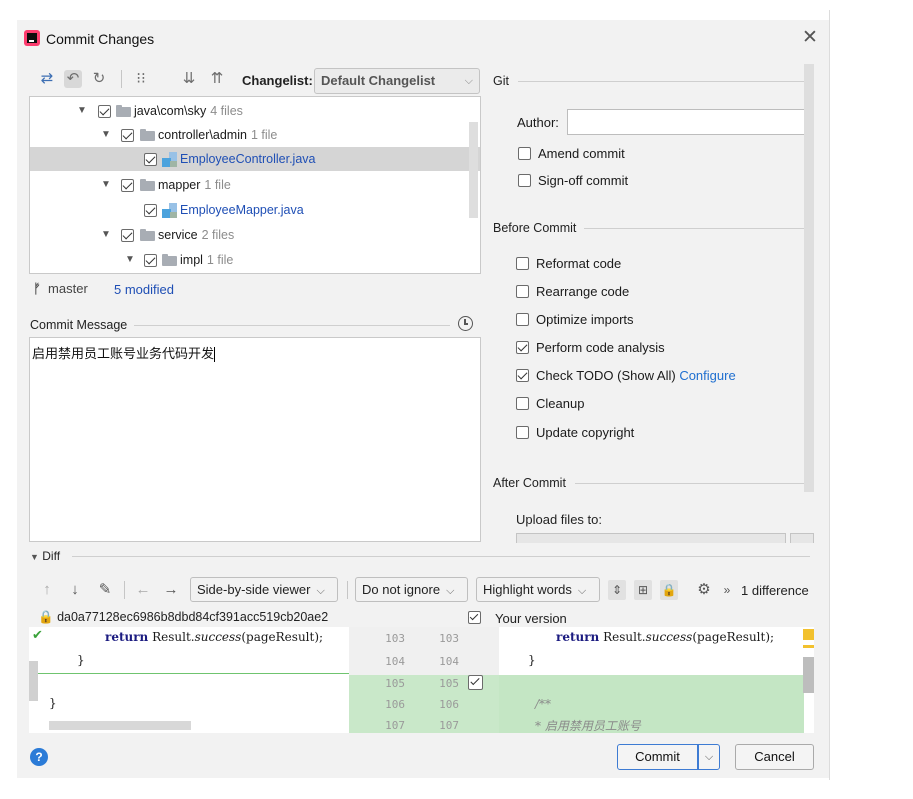 This screenshot has width=913, height=799. Describe the element at coordinates (704, 590) in the screenshot. I see `settings-gear-icon: ⚙` at that location.